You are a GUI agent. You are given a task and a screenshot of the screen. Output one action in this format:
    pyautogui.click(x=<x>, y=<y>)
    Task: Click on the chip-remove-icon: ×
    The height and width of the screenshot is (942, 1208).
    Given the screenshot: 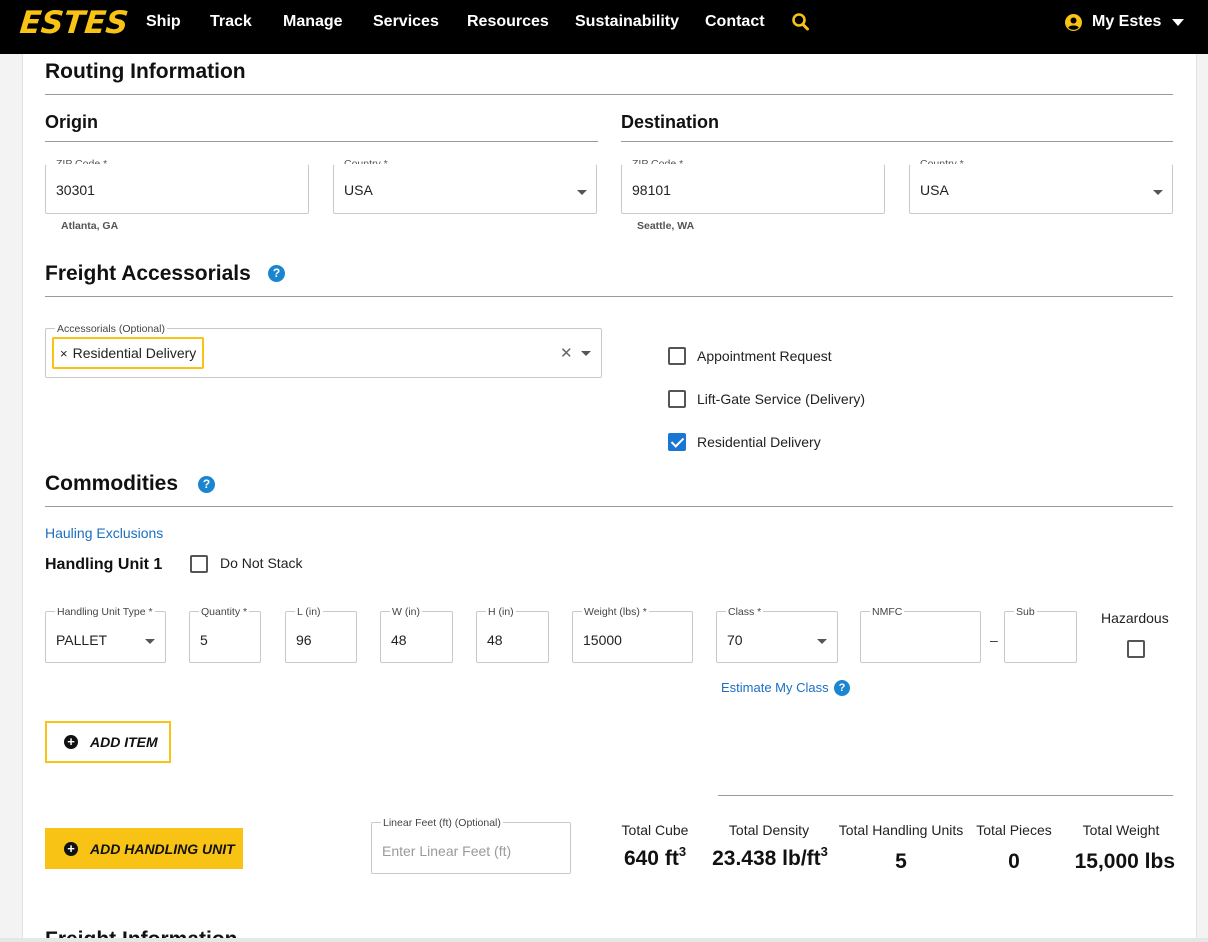 What is the action you would take?
    pyautogui.click(x=64, y=353)
    